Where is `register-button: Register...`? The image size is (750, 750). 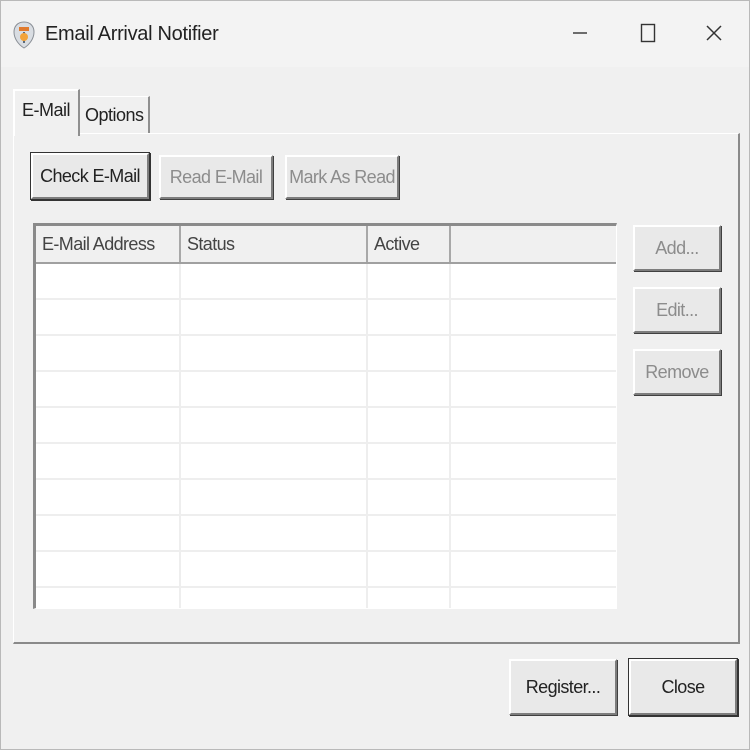 register-button: Register... is located at coordinates (563, 687).